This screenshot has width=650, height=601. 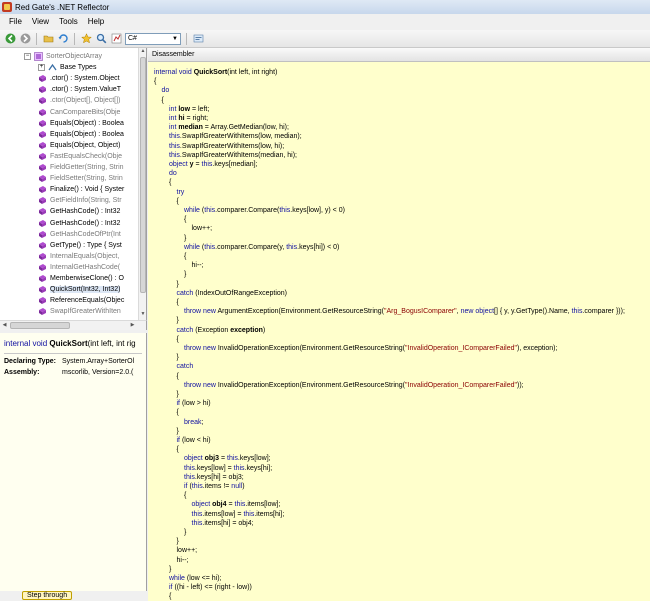 I want to click on scroll-down-arrow-icon: ▼, so click(x=142, y=315).